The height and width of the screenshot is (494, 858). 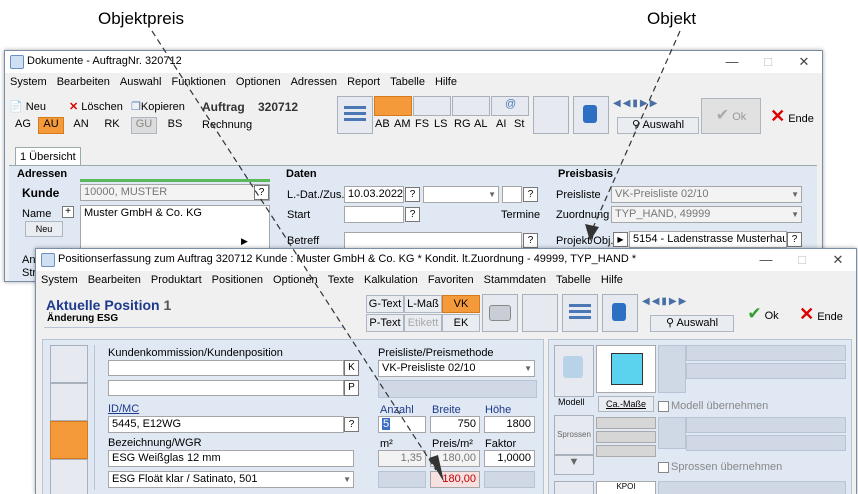 What do you see at coordinates (436, 468) in the screenshot?
I see `objektpreis-arrowhead` at bounding box center [436, 468].